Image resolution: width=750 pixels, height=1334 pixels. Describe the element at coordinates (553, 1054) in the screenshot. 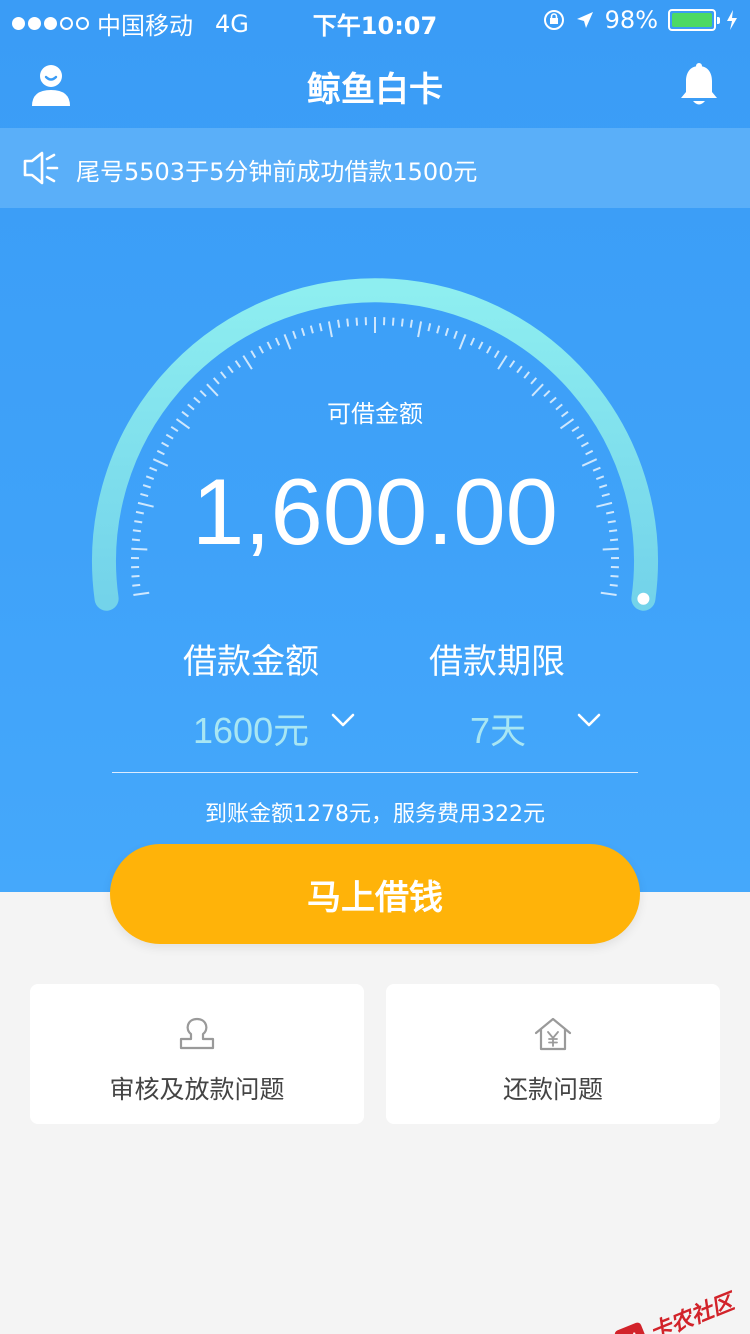

I see `repayment-faq-card: 还款问题` at that location.